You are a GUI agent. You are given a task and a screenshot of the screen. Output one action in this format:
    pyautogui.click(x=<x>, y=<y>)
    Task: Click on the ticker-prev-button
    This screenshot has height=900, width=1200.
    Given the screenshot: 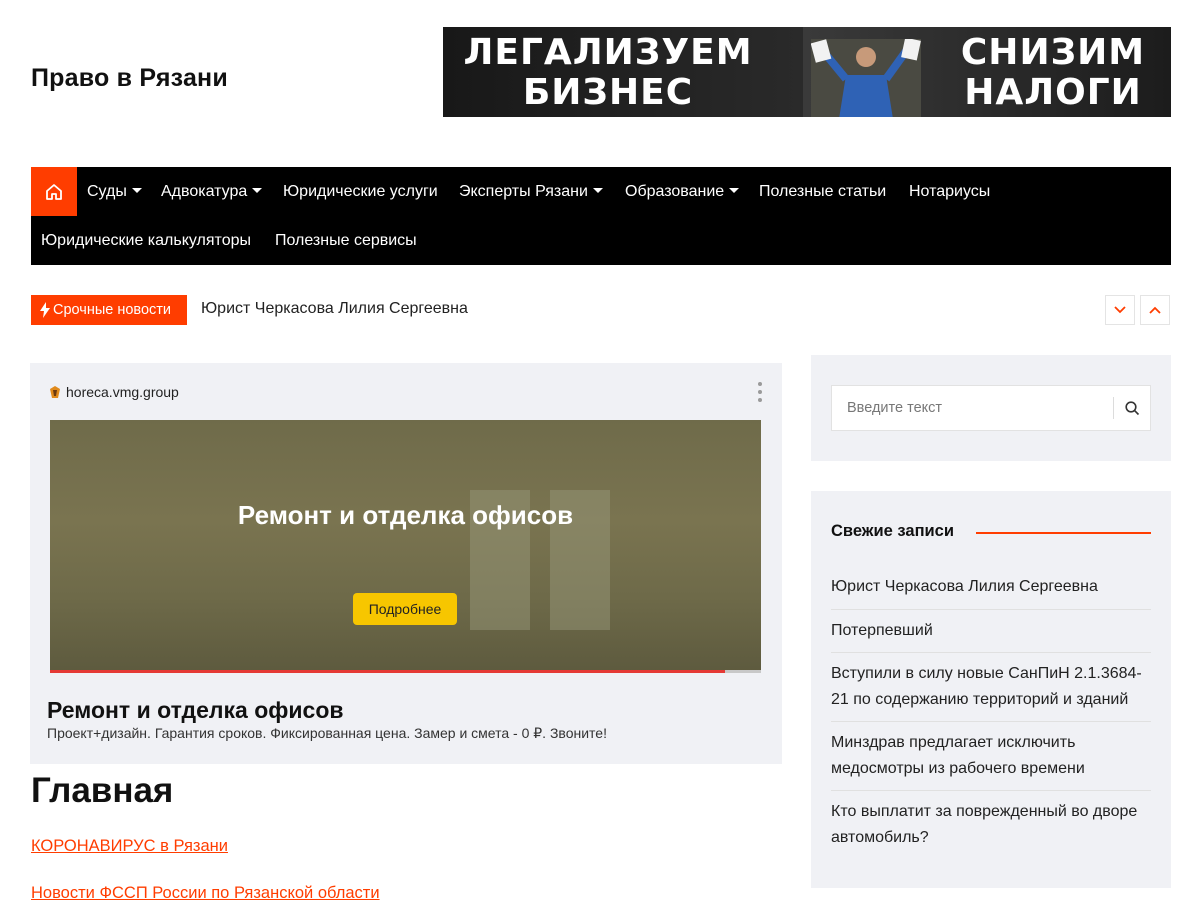 What is the action you would take?
    pyautogui.click(x=1155, y=310)
    